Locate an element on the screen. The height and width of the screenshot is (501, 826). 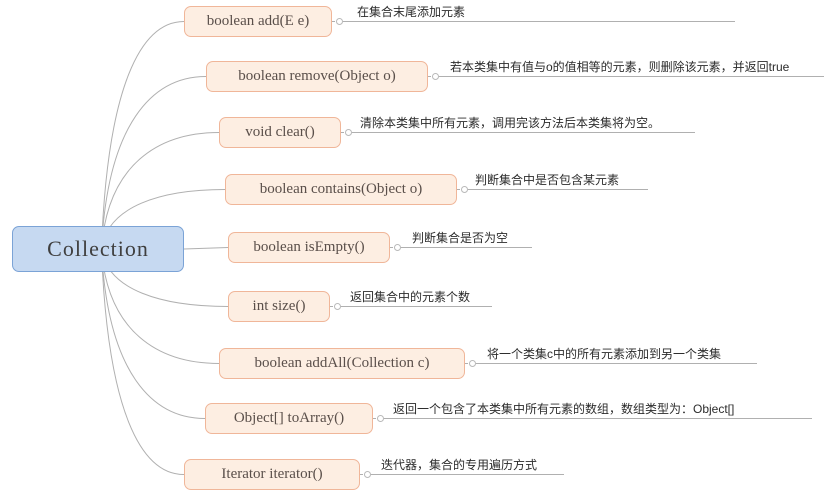
method-node: boolean isEmpty() is located at coordinates (309, 247).